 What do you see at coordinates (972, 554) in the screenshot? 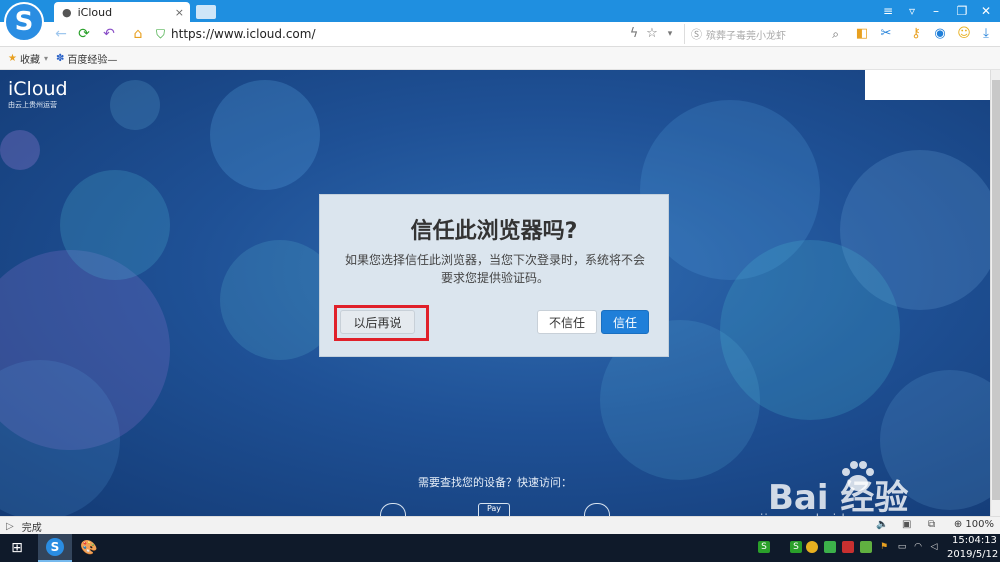
I see `clock-date: 2019/5/12` at bounding box center [972, 554].